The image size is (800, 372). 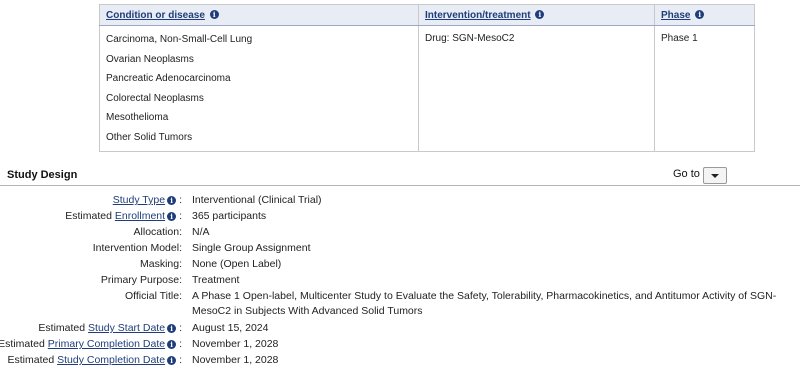 I want to click on allocation-row: Allocation: N/A, so click(x=400, y=233).